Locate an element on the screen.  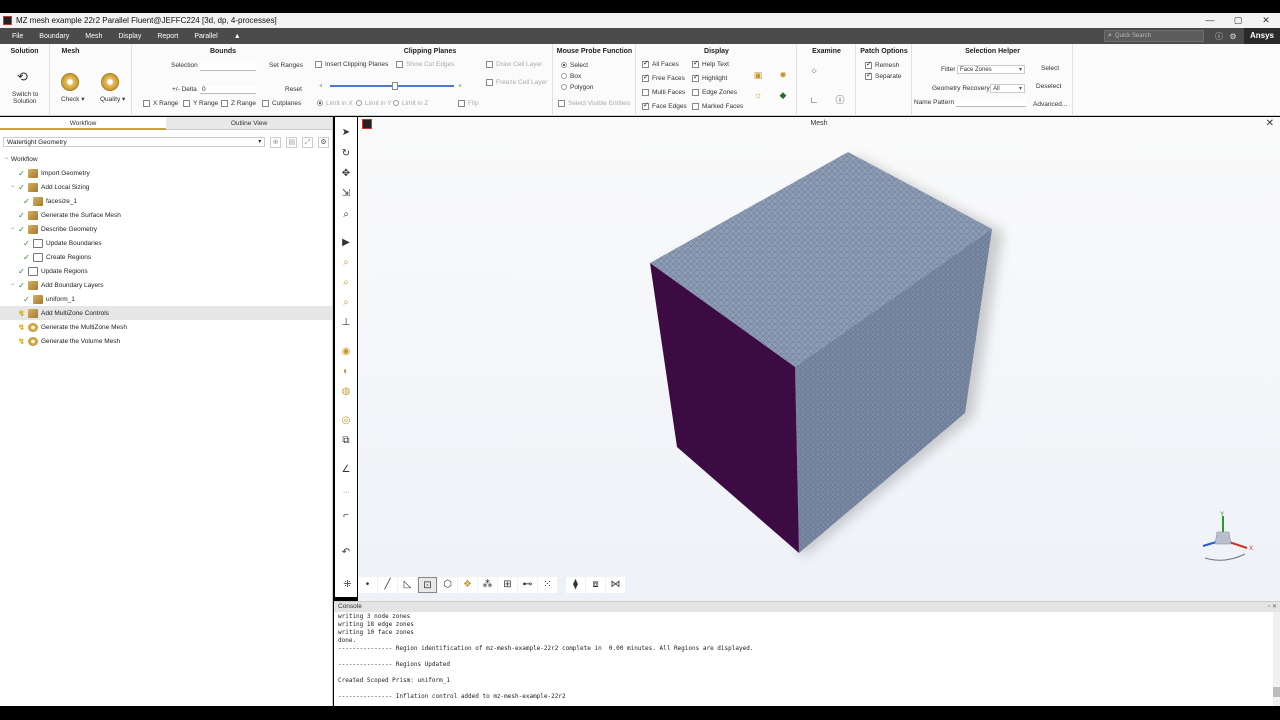
freeze-cell-layer-checkbox: Freeze Cell Layer is located at coordinates (516, 82).